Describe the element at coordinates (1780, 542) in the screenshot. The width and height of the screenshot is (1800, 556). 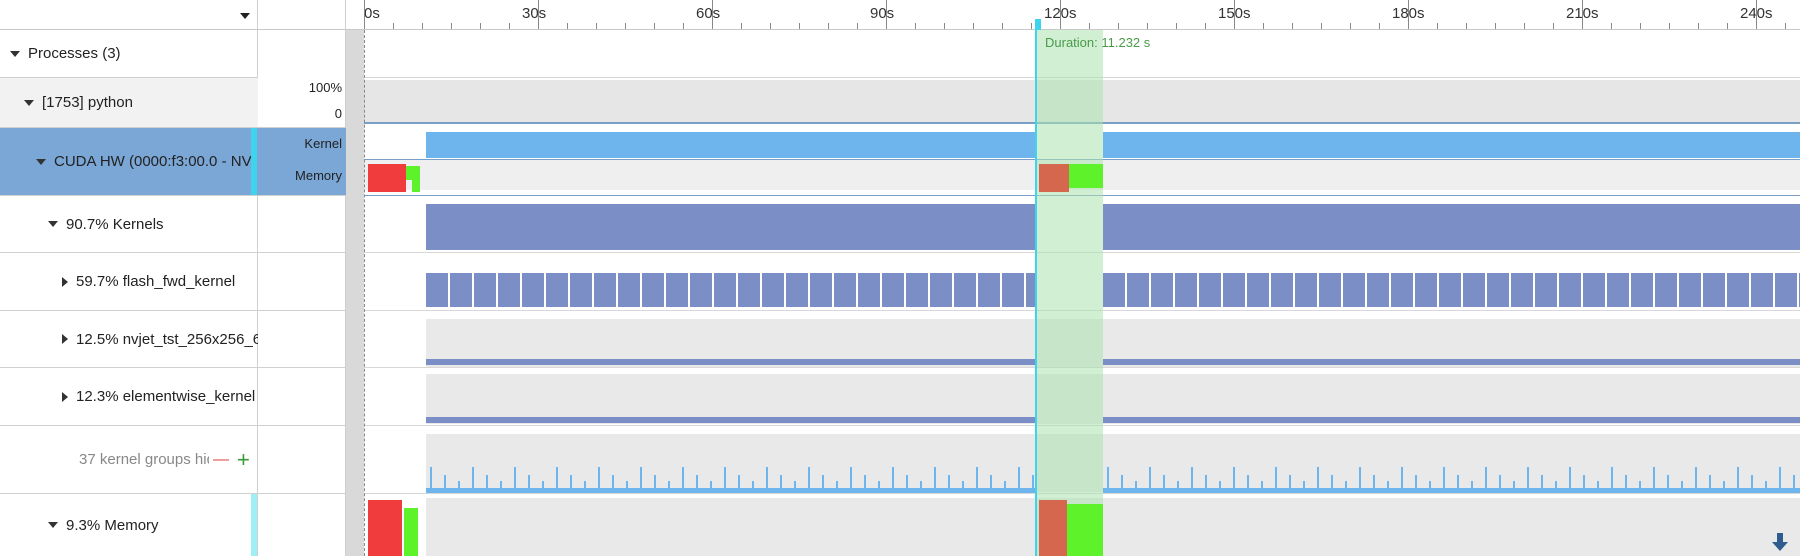
I see `scroll-down-icon` at that location.